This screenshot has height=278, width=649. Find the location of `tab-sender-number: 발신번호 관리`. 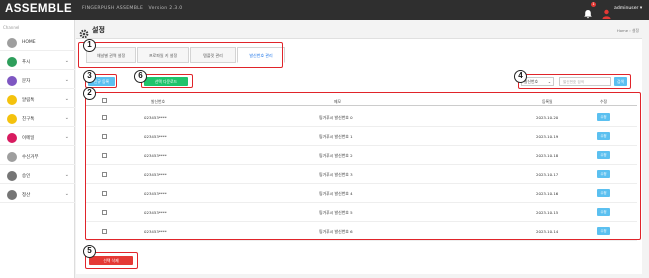

tab-sender-number: 발신번호 관리 is located at coordinates (261, 55).